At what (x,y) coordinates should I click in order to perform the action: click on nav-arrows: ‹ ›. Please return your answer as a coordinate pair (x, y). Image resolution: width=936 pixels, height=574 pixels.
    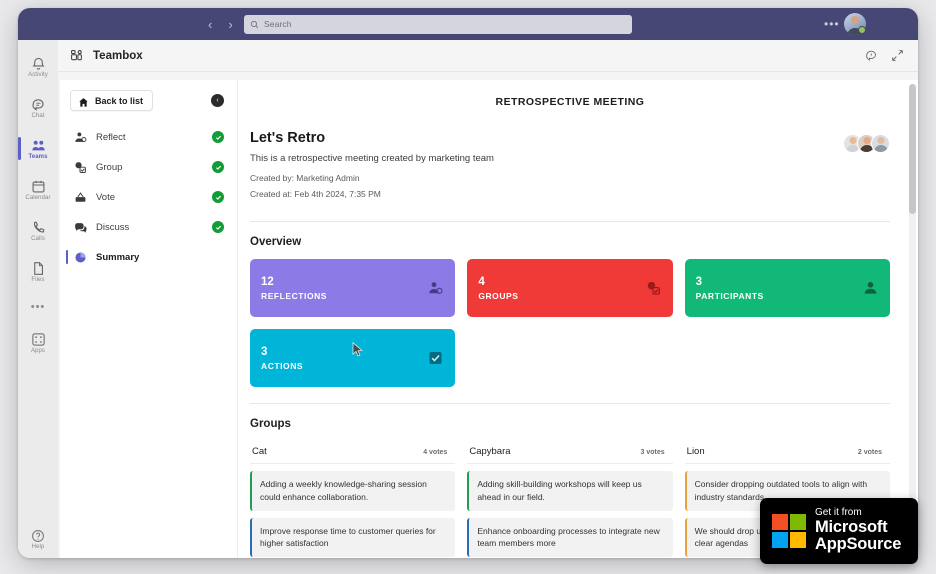
    Looking at the image, I should click on (220, 24).